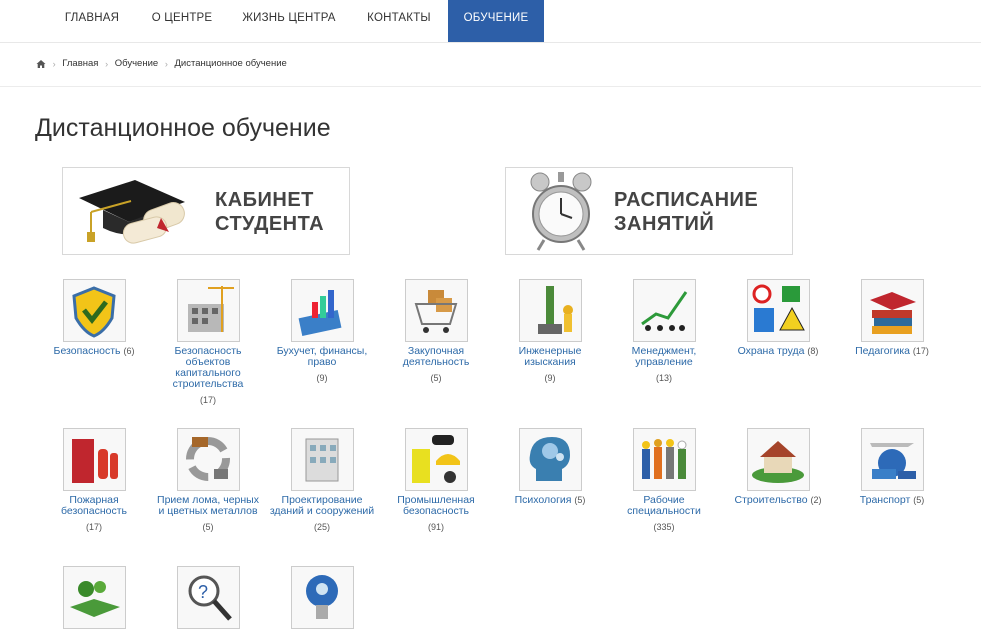 The height and width of the screenshot is (633, 981). What do you see at coordinates (182, 21) in the screenshot?
I see `nav-item-about: О ЦЕНТРЕ` at bounding box center [182, 21].